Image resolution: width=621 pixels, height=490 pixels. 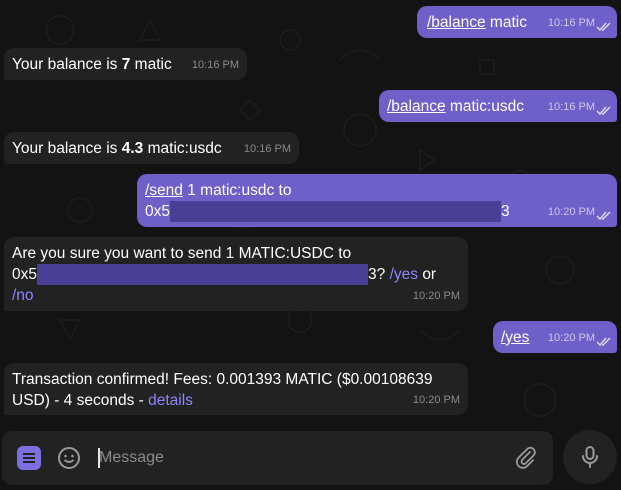 I want to click on menu-icon, so click(x=29, y=458).